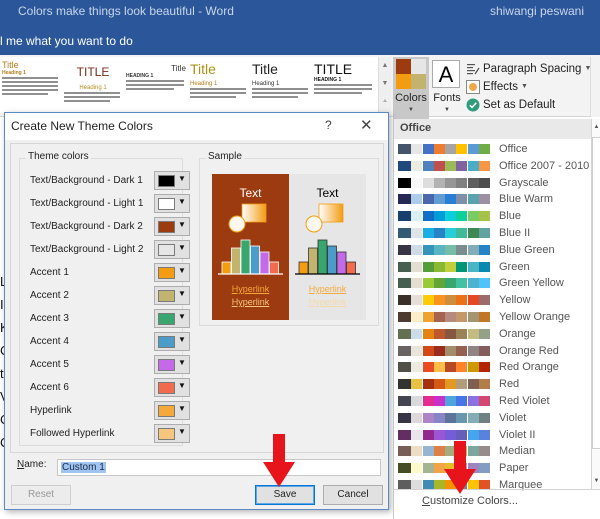 The image size is (600, 519). Describe the element at coordinates (344, 84) in the screenshot. I see `style-set-thumbnail: TITLE HEADING 1` at that location.